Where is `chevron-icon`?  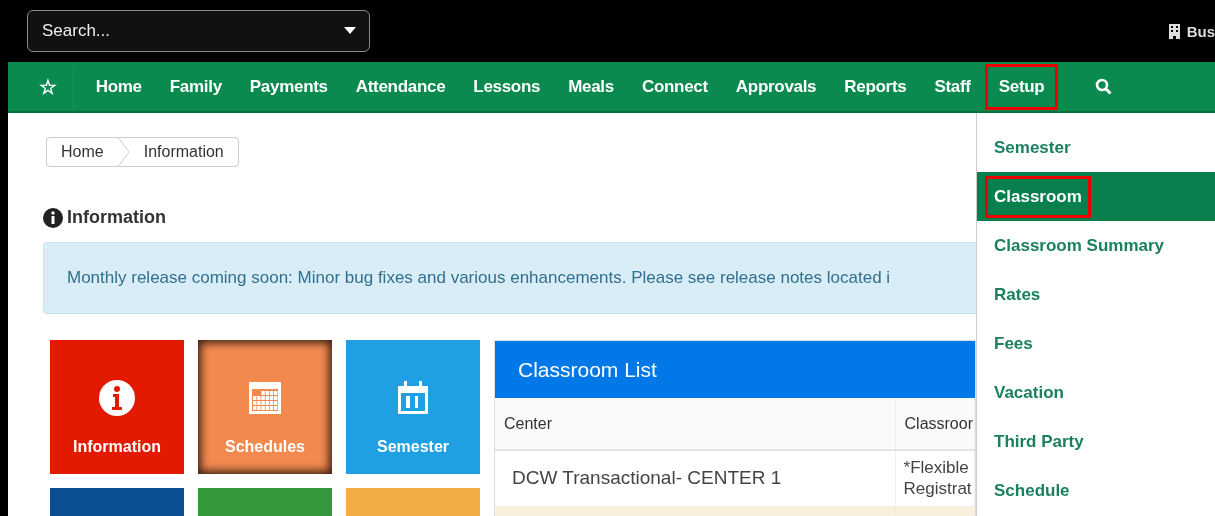
chevron-icon is located at coordinates (123, 152).